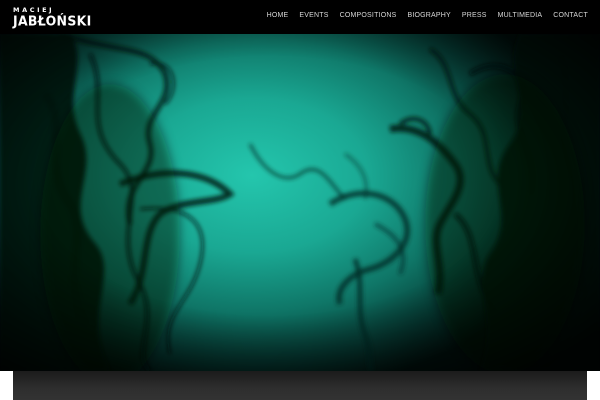  What do you see at coordinates (52, 20) in the screenshot?
I see `logo-last-name: JABŁOŃSKI` at bounding box center [52, 20].